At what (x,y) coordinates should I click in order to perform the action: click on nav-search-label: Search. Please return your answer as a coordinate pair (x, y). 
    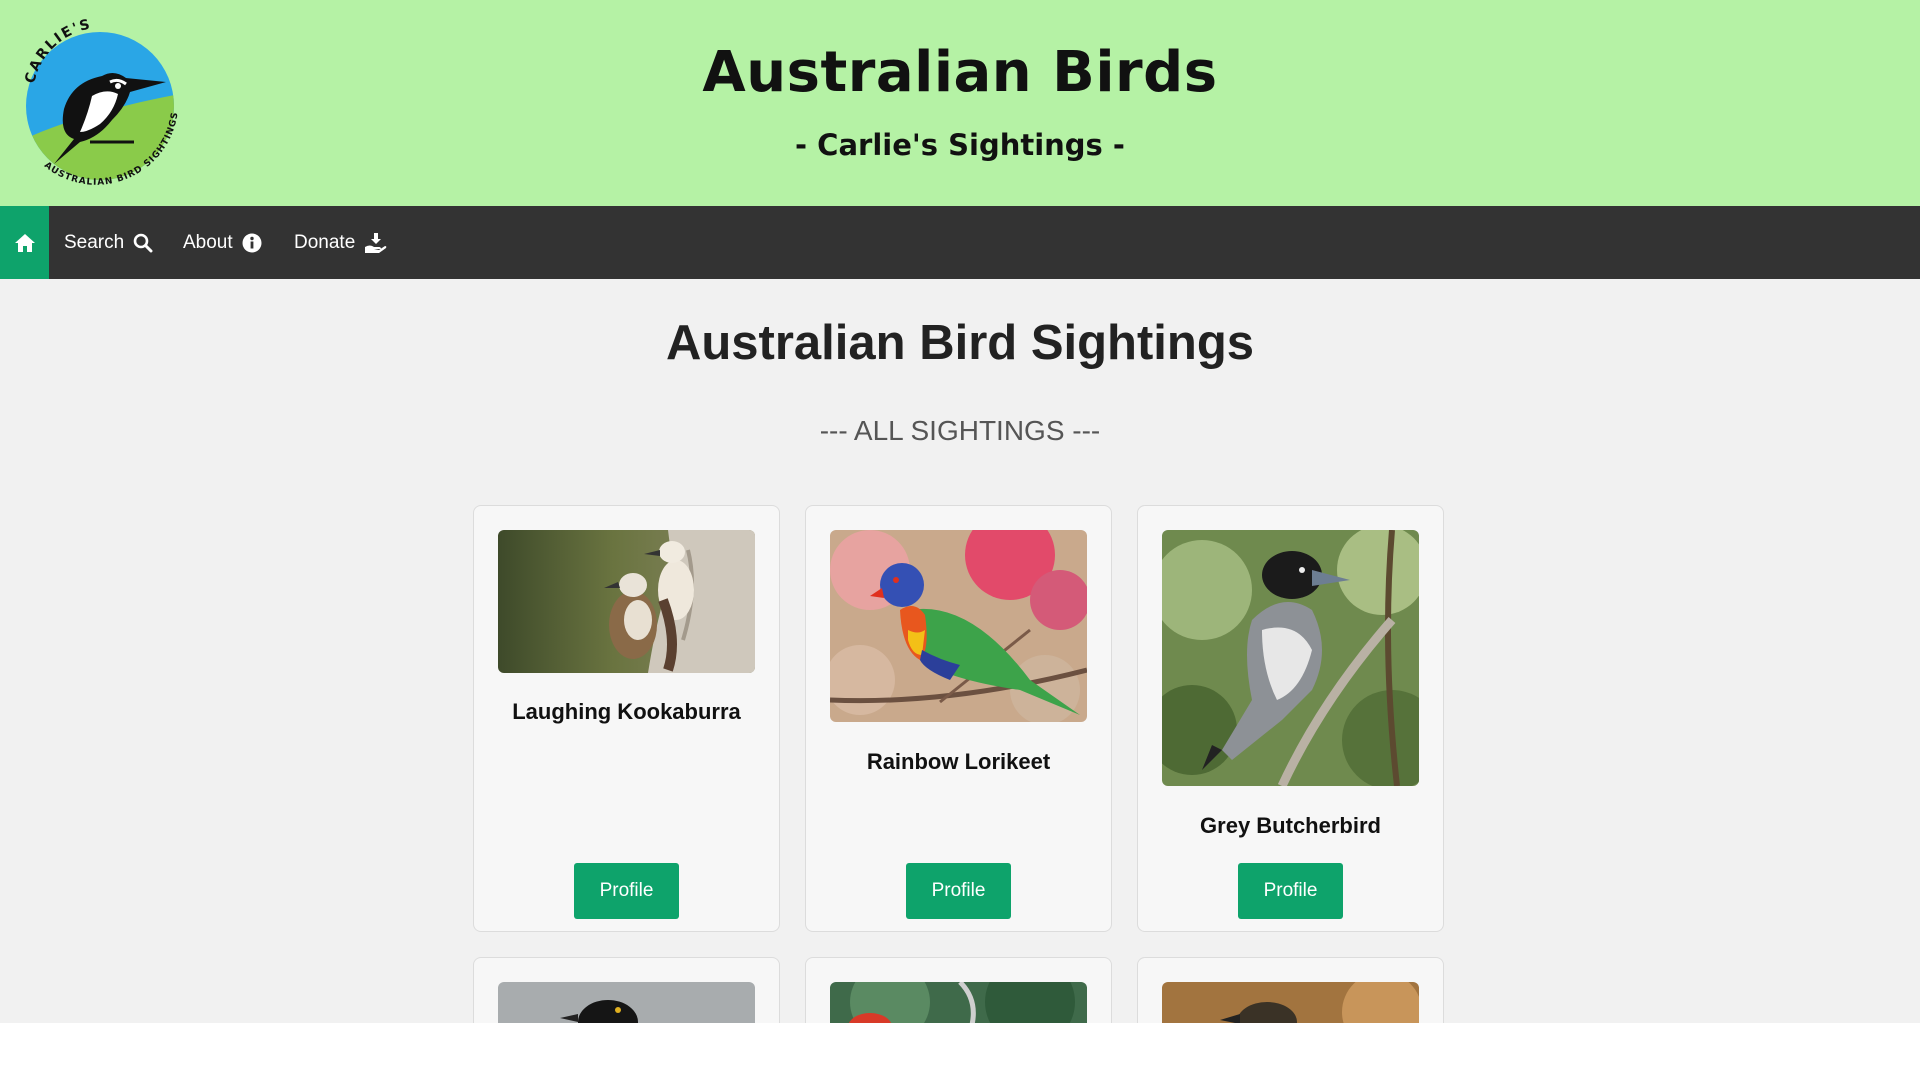
    Looking at the image, I should click on (94, 242).